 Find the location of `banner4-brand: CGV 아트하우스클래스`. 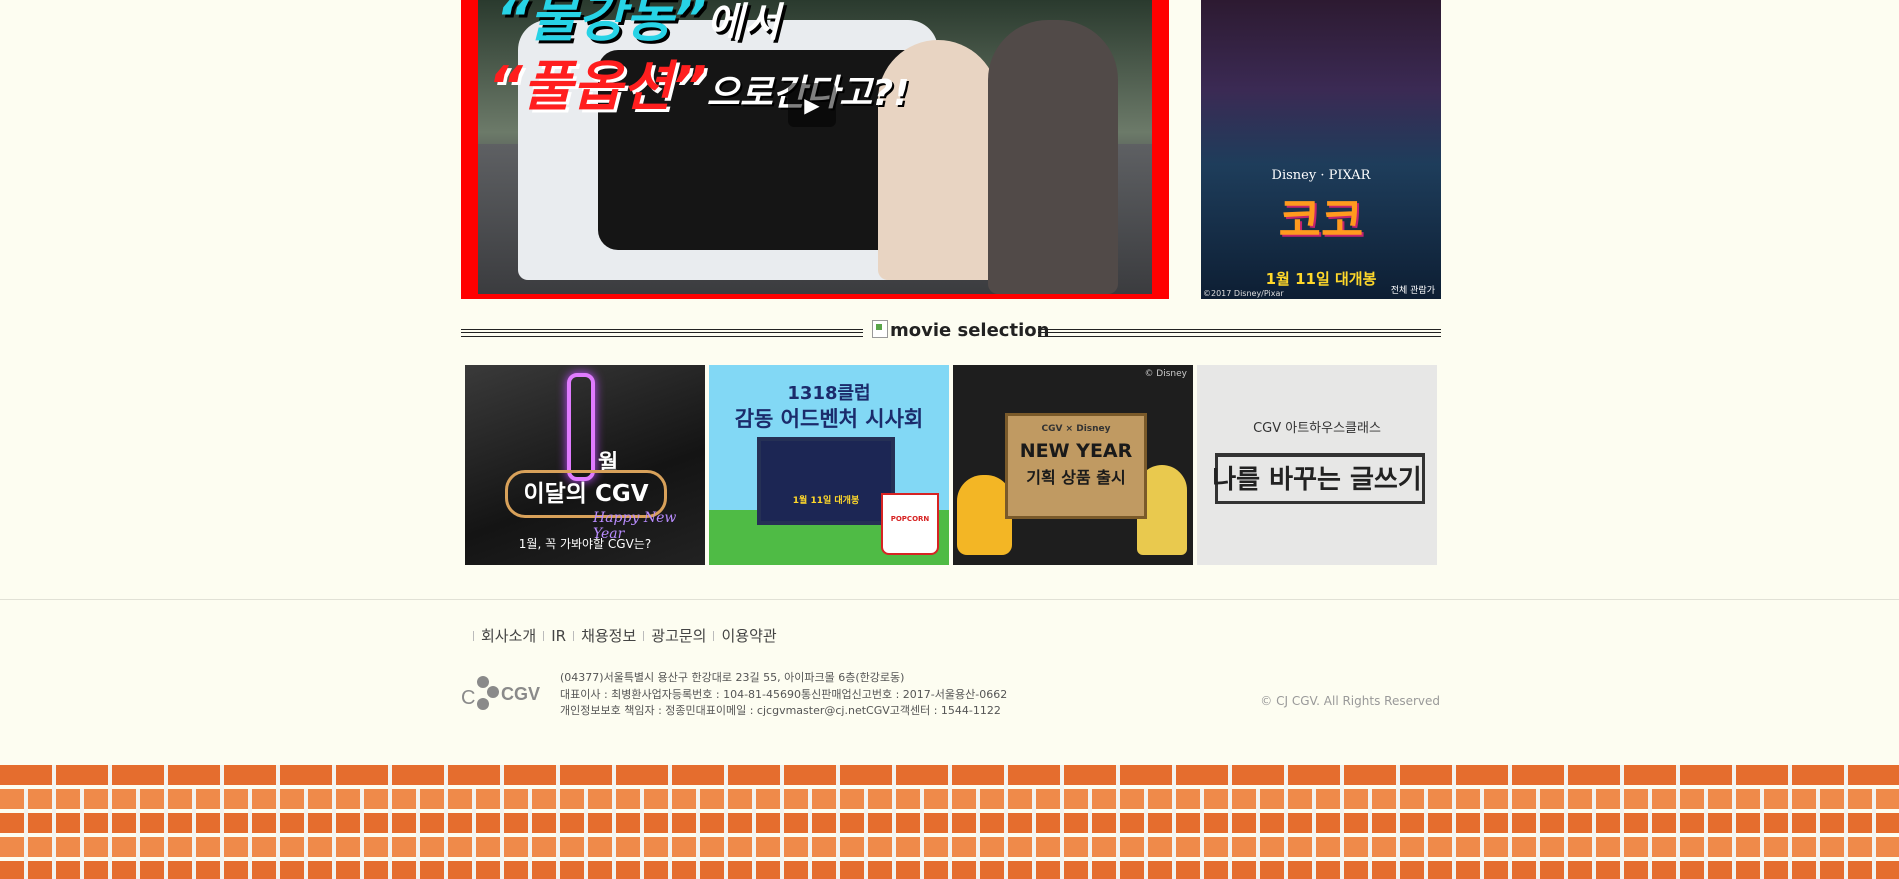

banner4-brand: CGV 아트하우스클래스 is located at coordinates (1317, 428).